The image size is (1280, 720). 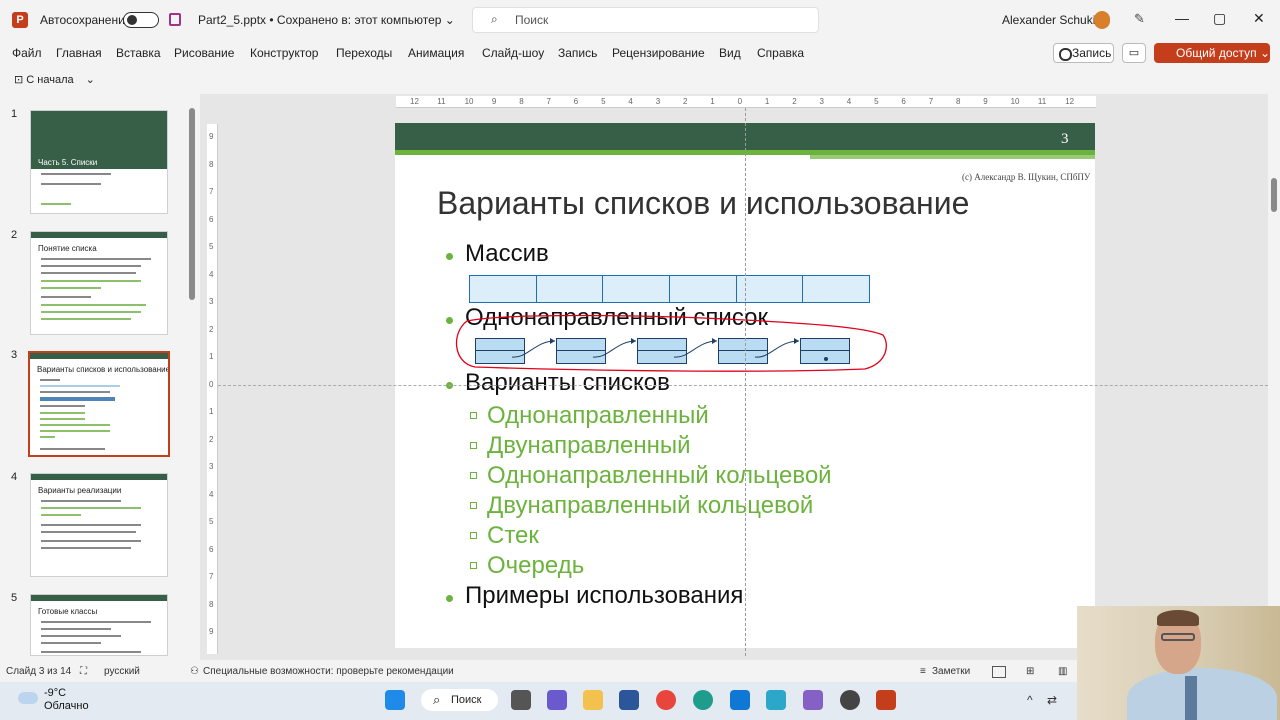 I want to click on save-icon, so click(x=175, y=19).